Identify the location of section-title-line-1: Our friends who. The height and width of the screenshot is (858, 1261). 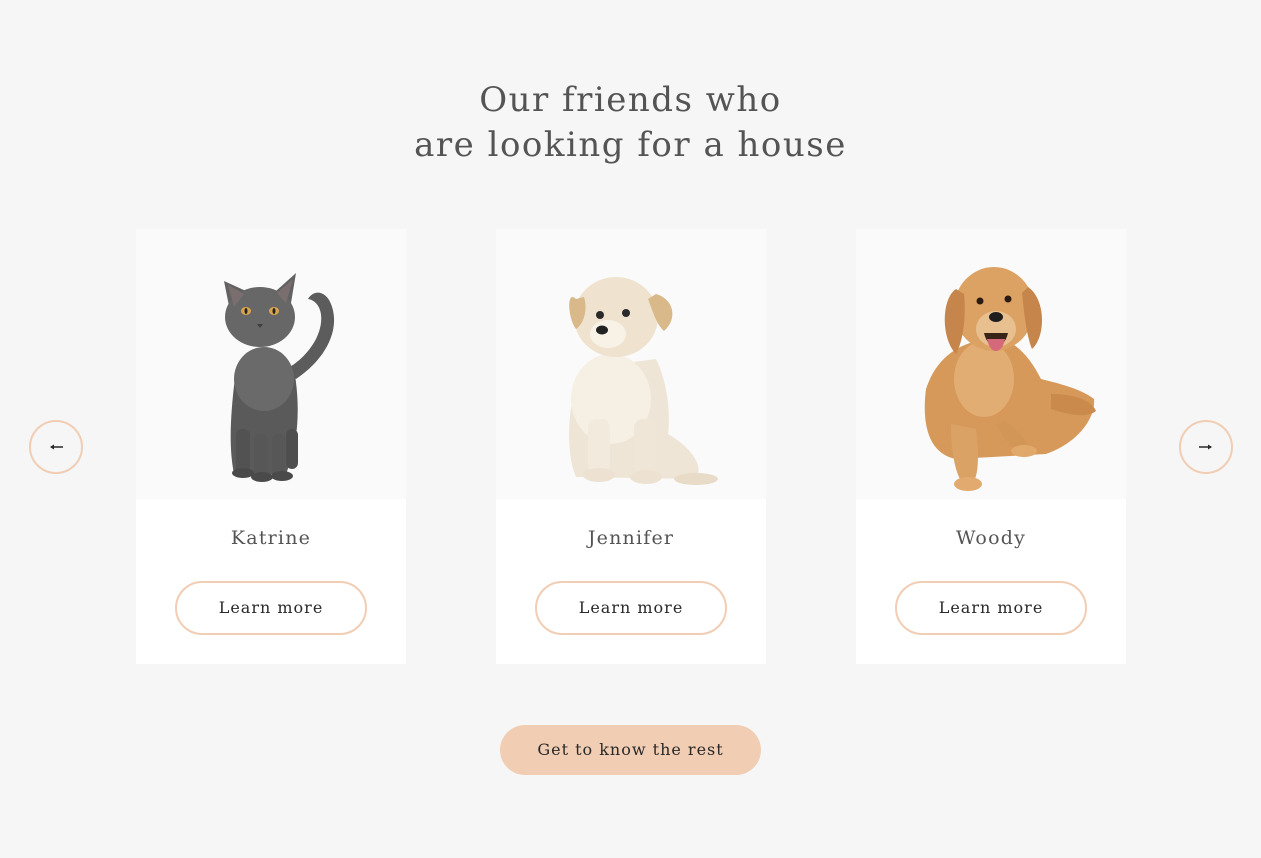
(630, 100).